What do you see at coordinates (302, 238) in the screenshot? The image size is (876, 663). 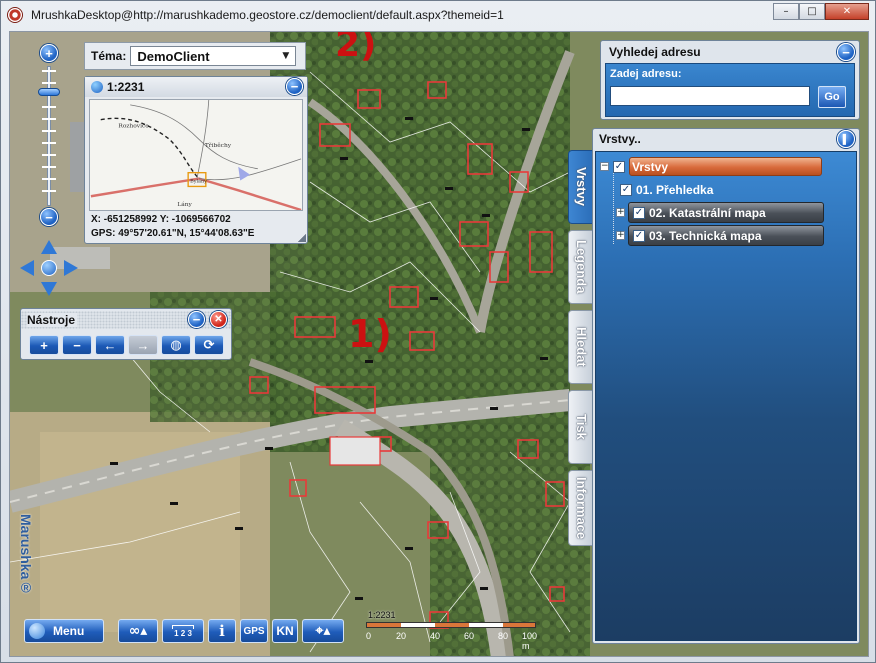 I see `resize-grip-icon` at bounding box center [302, 238].